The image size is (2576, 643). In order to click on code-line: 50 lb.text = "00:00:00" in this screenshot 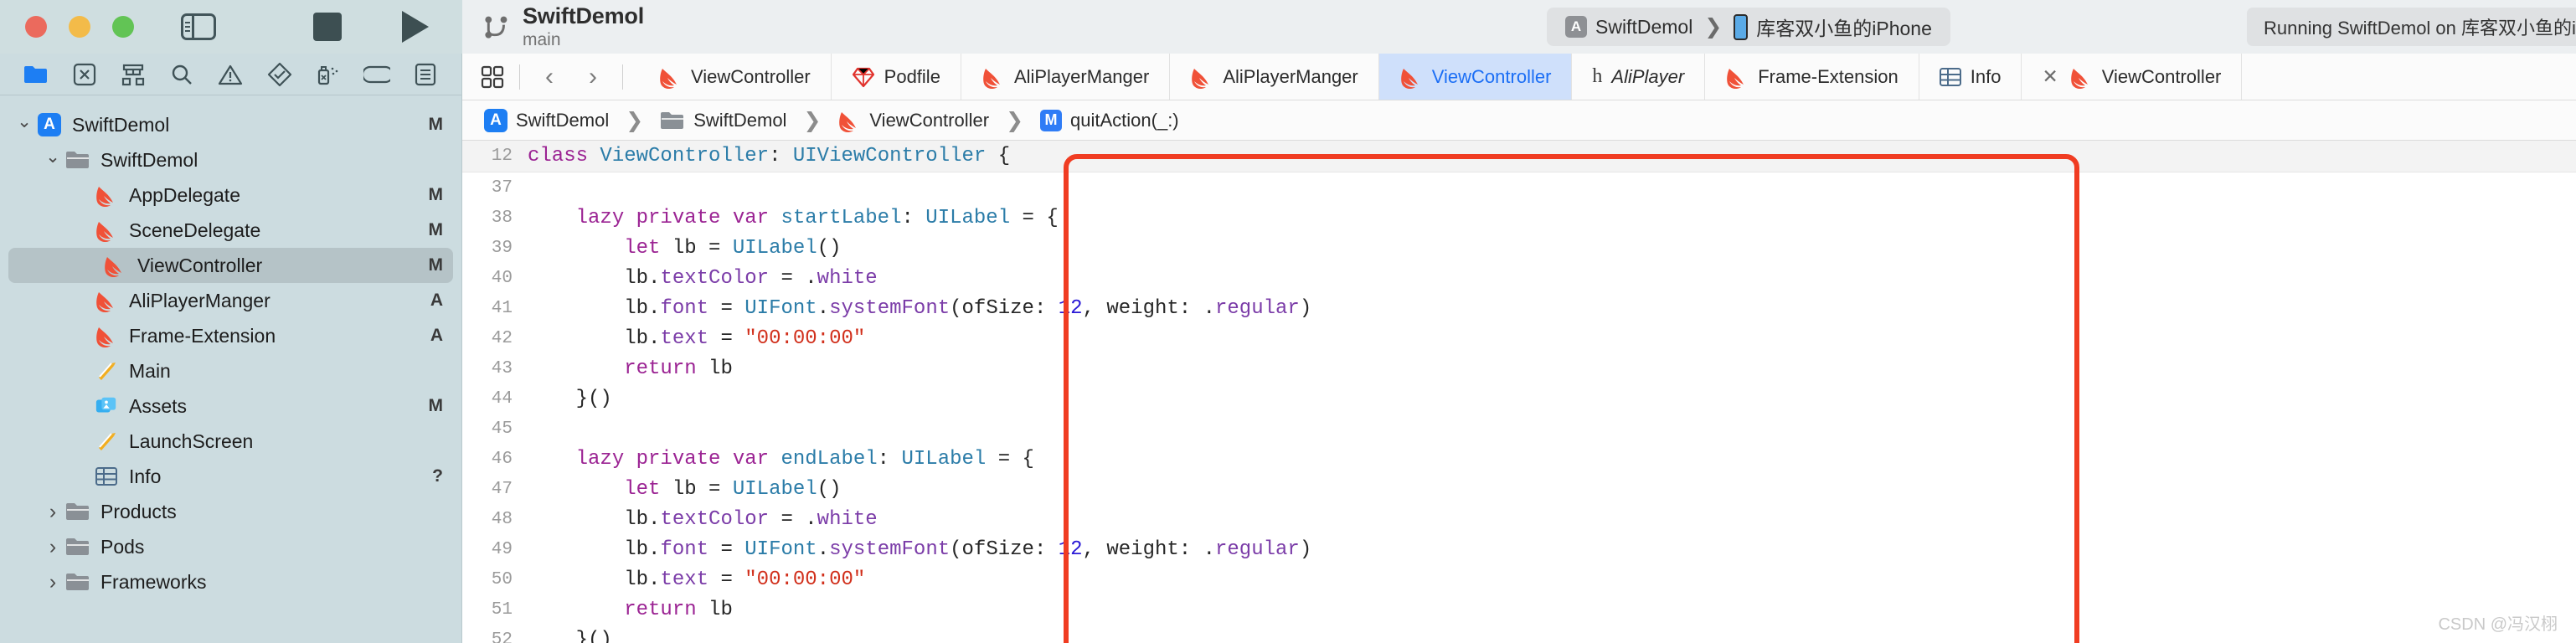, I will do `click(1519, 579)`.